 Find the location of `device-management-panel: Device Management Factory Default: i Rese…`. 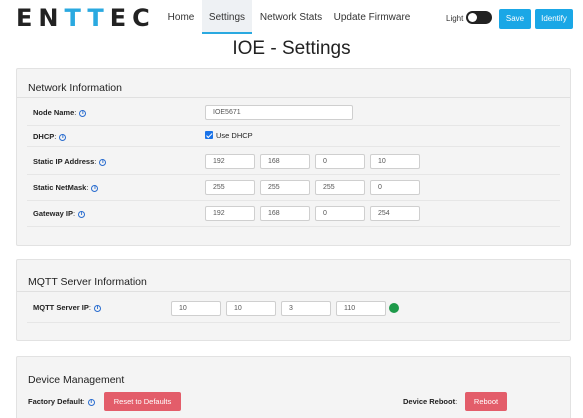

device-management-panel: Device Management Factory Default: i Rese… is located at coordinates (293, 387).